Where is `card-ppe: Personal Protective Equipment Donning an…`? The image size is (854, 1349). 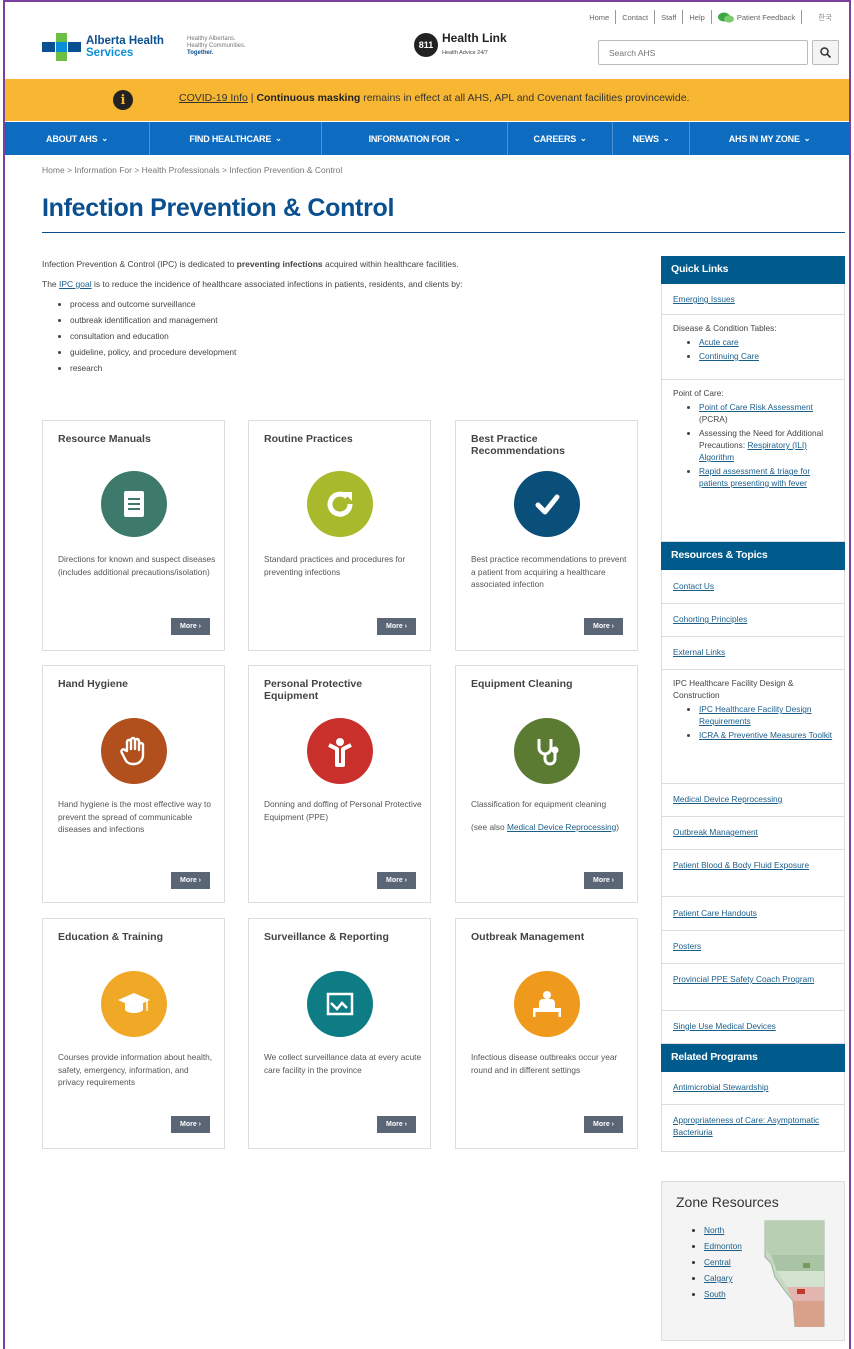 card-ppe: Personal Protective Equipment Donning an… is located at coordinates (339, 784).